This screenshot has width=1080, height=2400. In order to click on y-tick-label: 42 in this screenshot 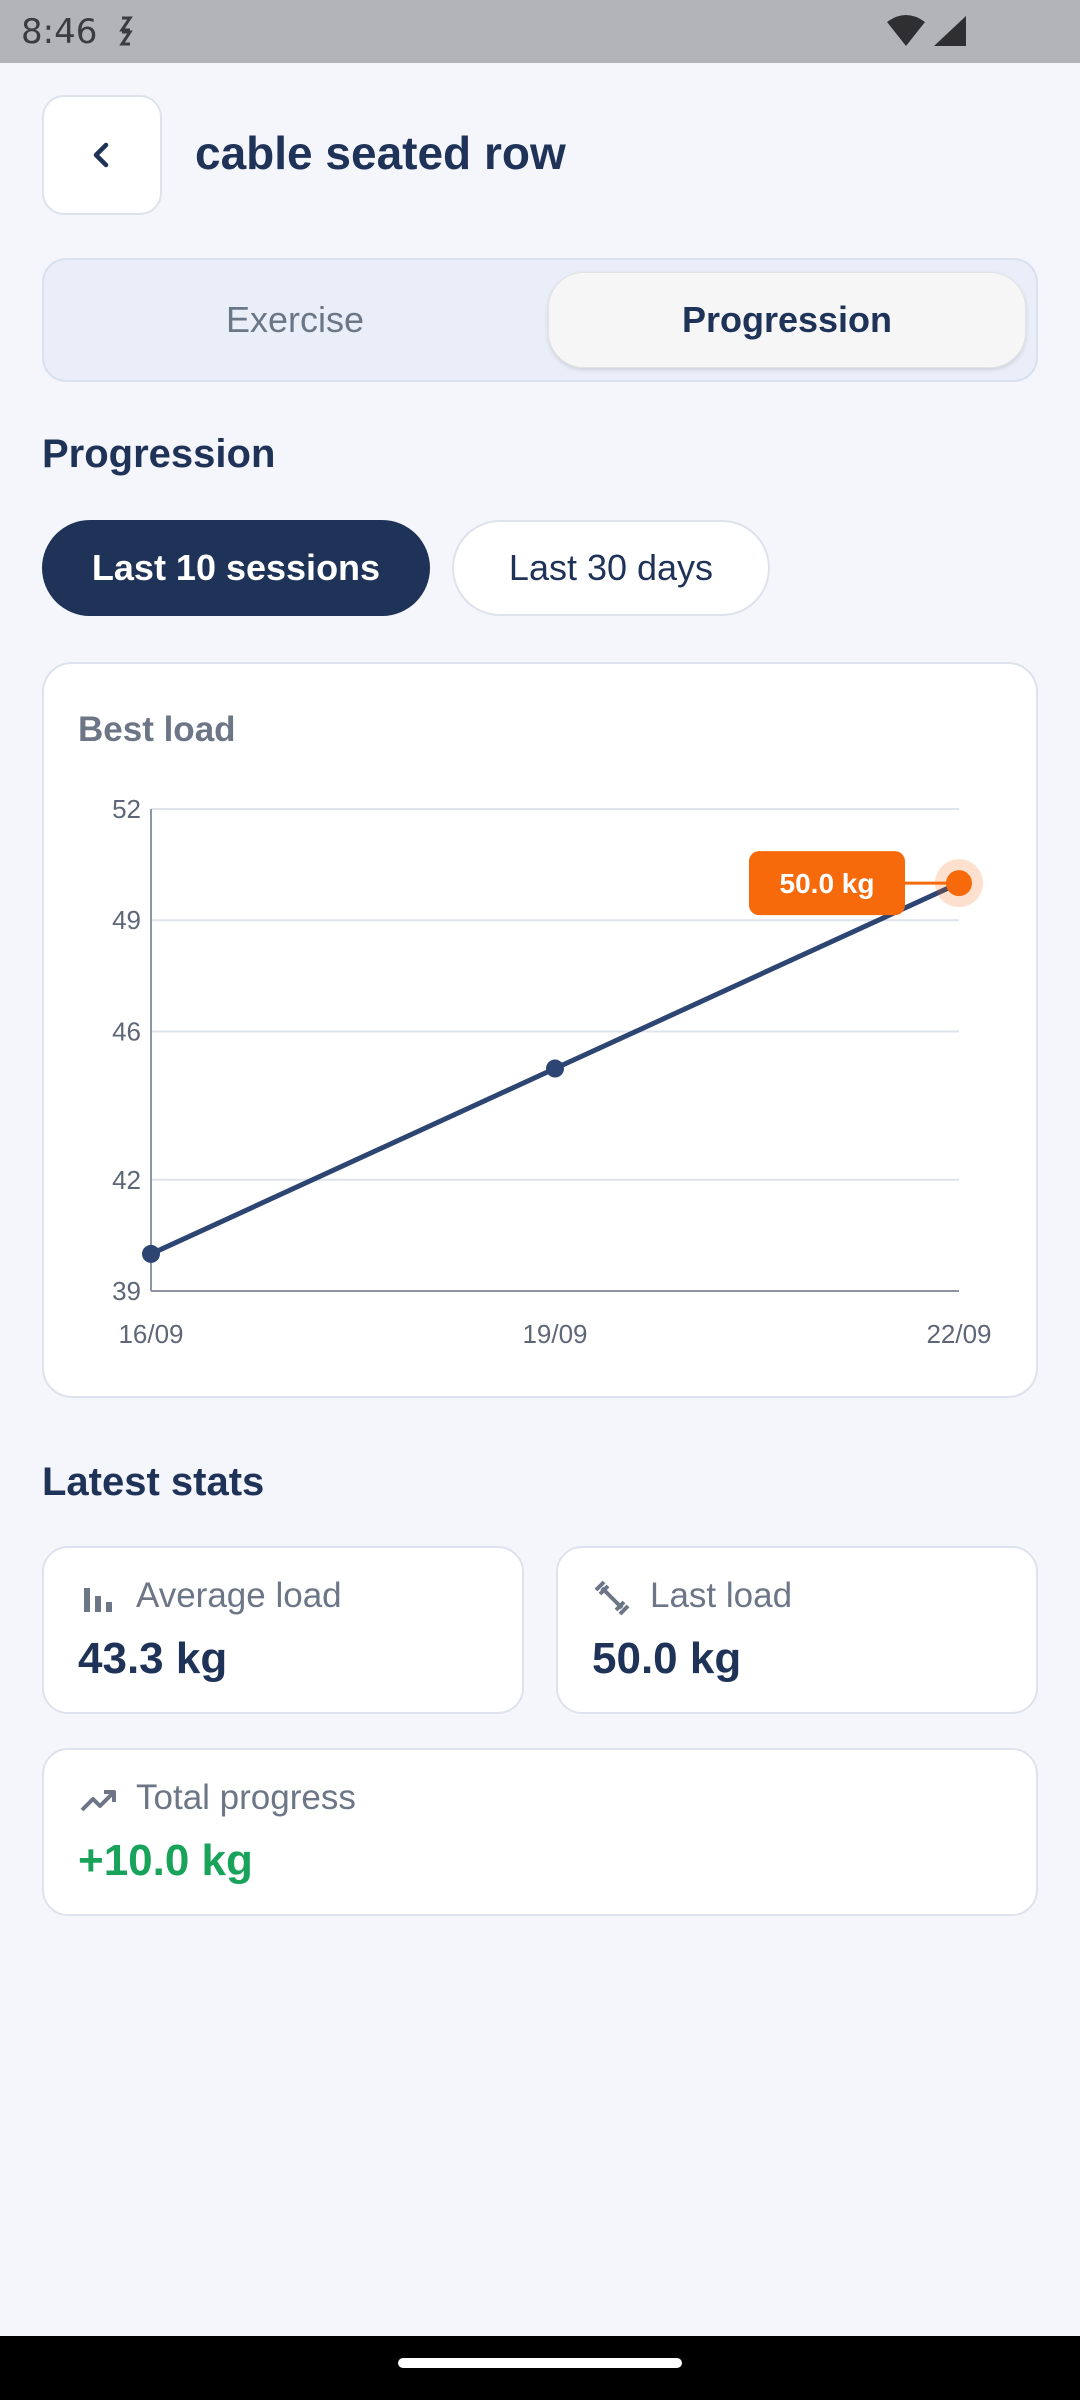, I will do `click(126, 1180)`.